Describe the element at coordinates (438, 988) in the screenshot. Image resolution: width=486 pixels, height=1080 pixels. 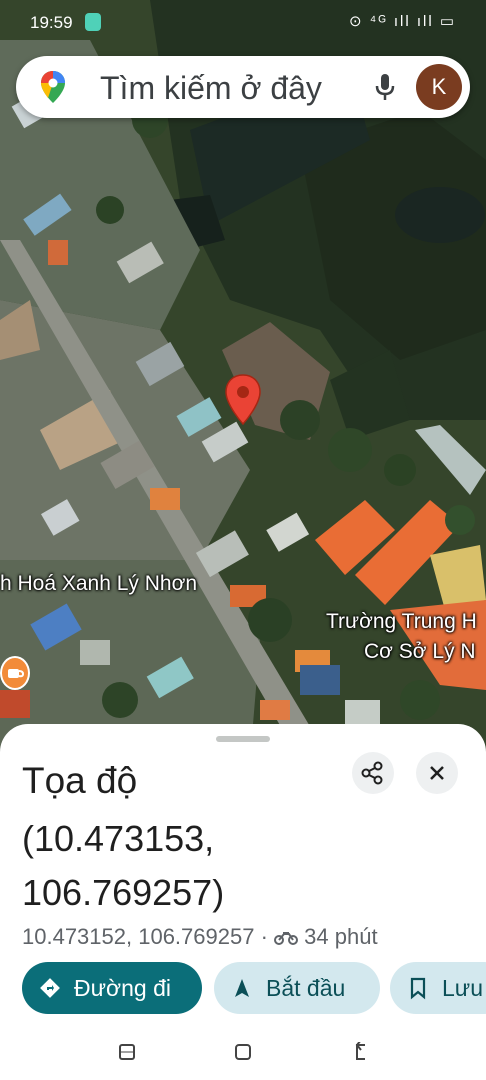
I see `save-button: Lưu` at that location.